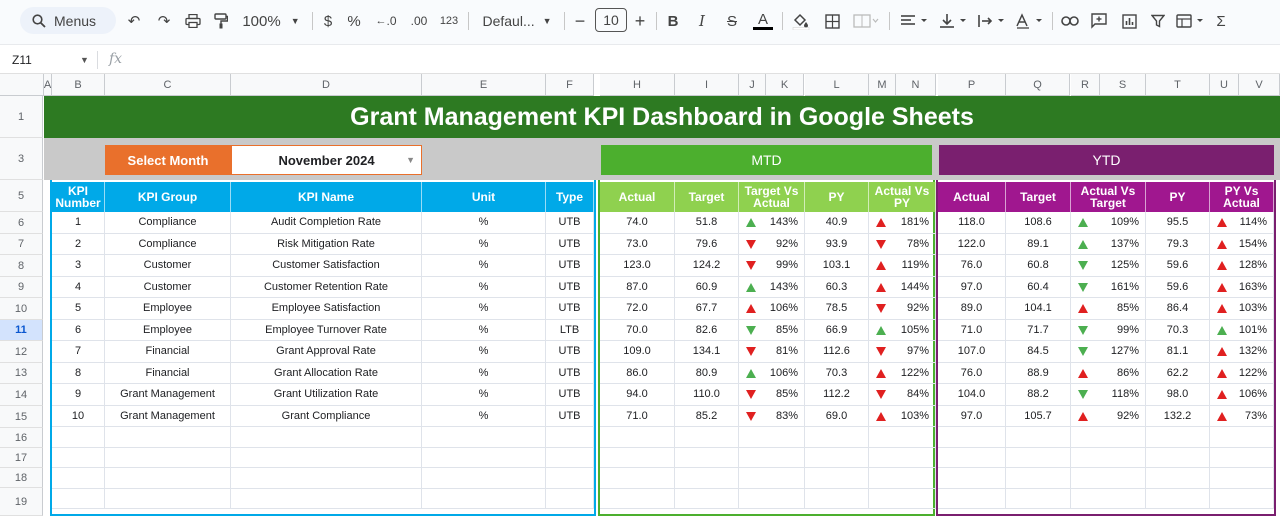 This screenshot has width=1280, height=516. What do you see at coordinates (1038, 287) in the screenshot?
I see `ytd-target-cell: 60.4` at bounding box center [1038, 287].